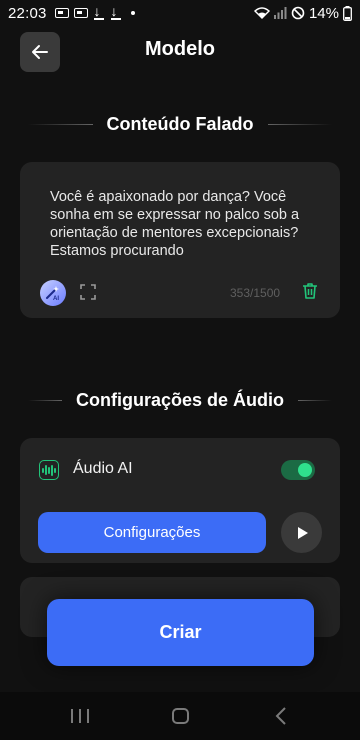 The height and width of the screenshot is (740, 360). What do you see at coordinates (80, 716) in the screenshot?
I see `recent-apps-button` at bounding box center [80, 716].